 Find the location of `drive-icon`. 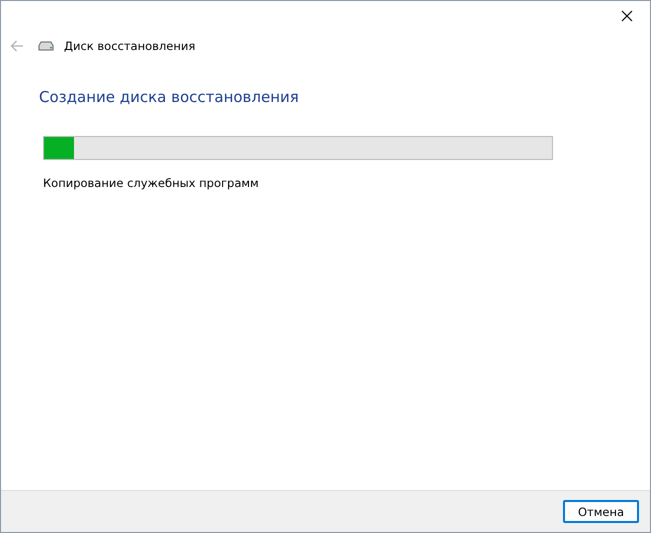

drive-icon is located at coordinates (46, 46).